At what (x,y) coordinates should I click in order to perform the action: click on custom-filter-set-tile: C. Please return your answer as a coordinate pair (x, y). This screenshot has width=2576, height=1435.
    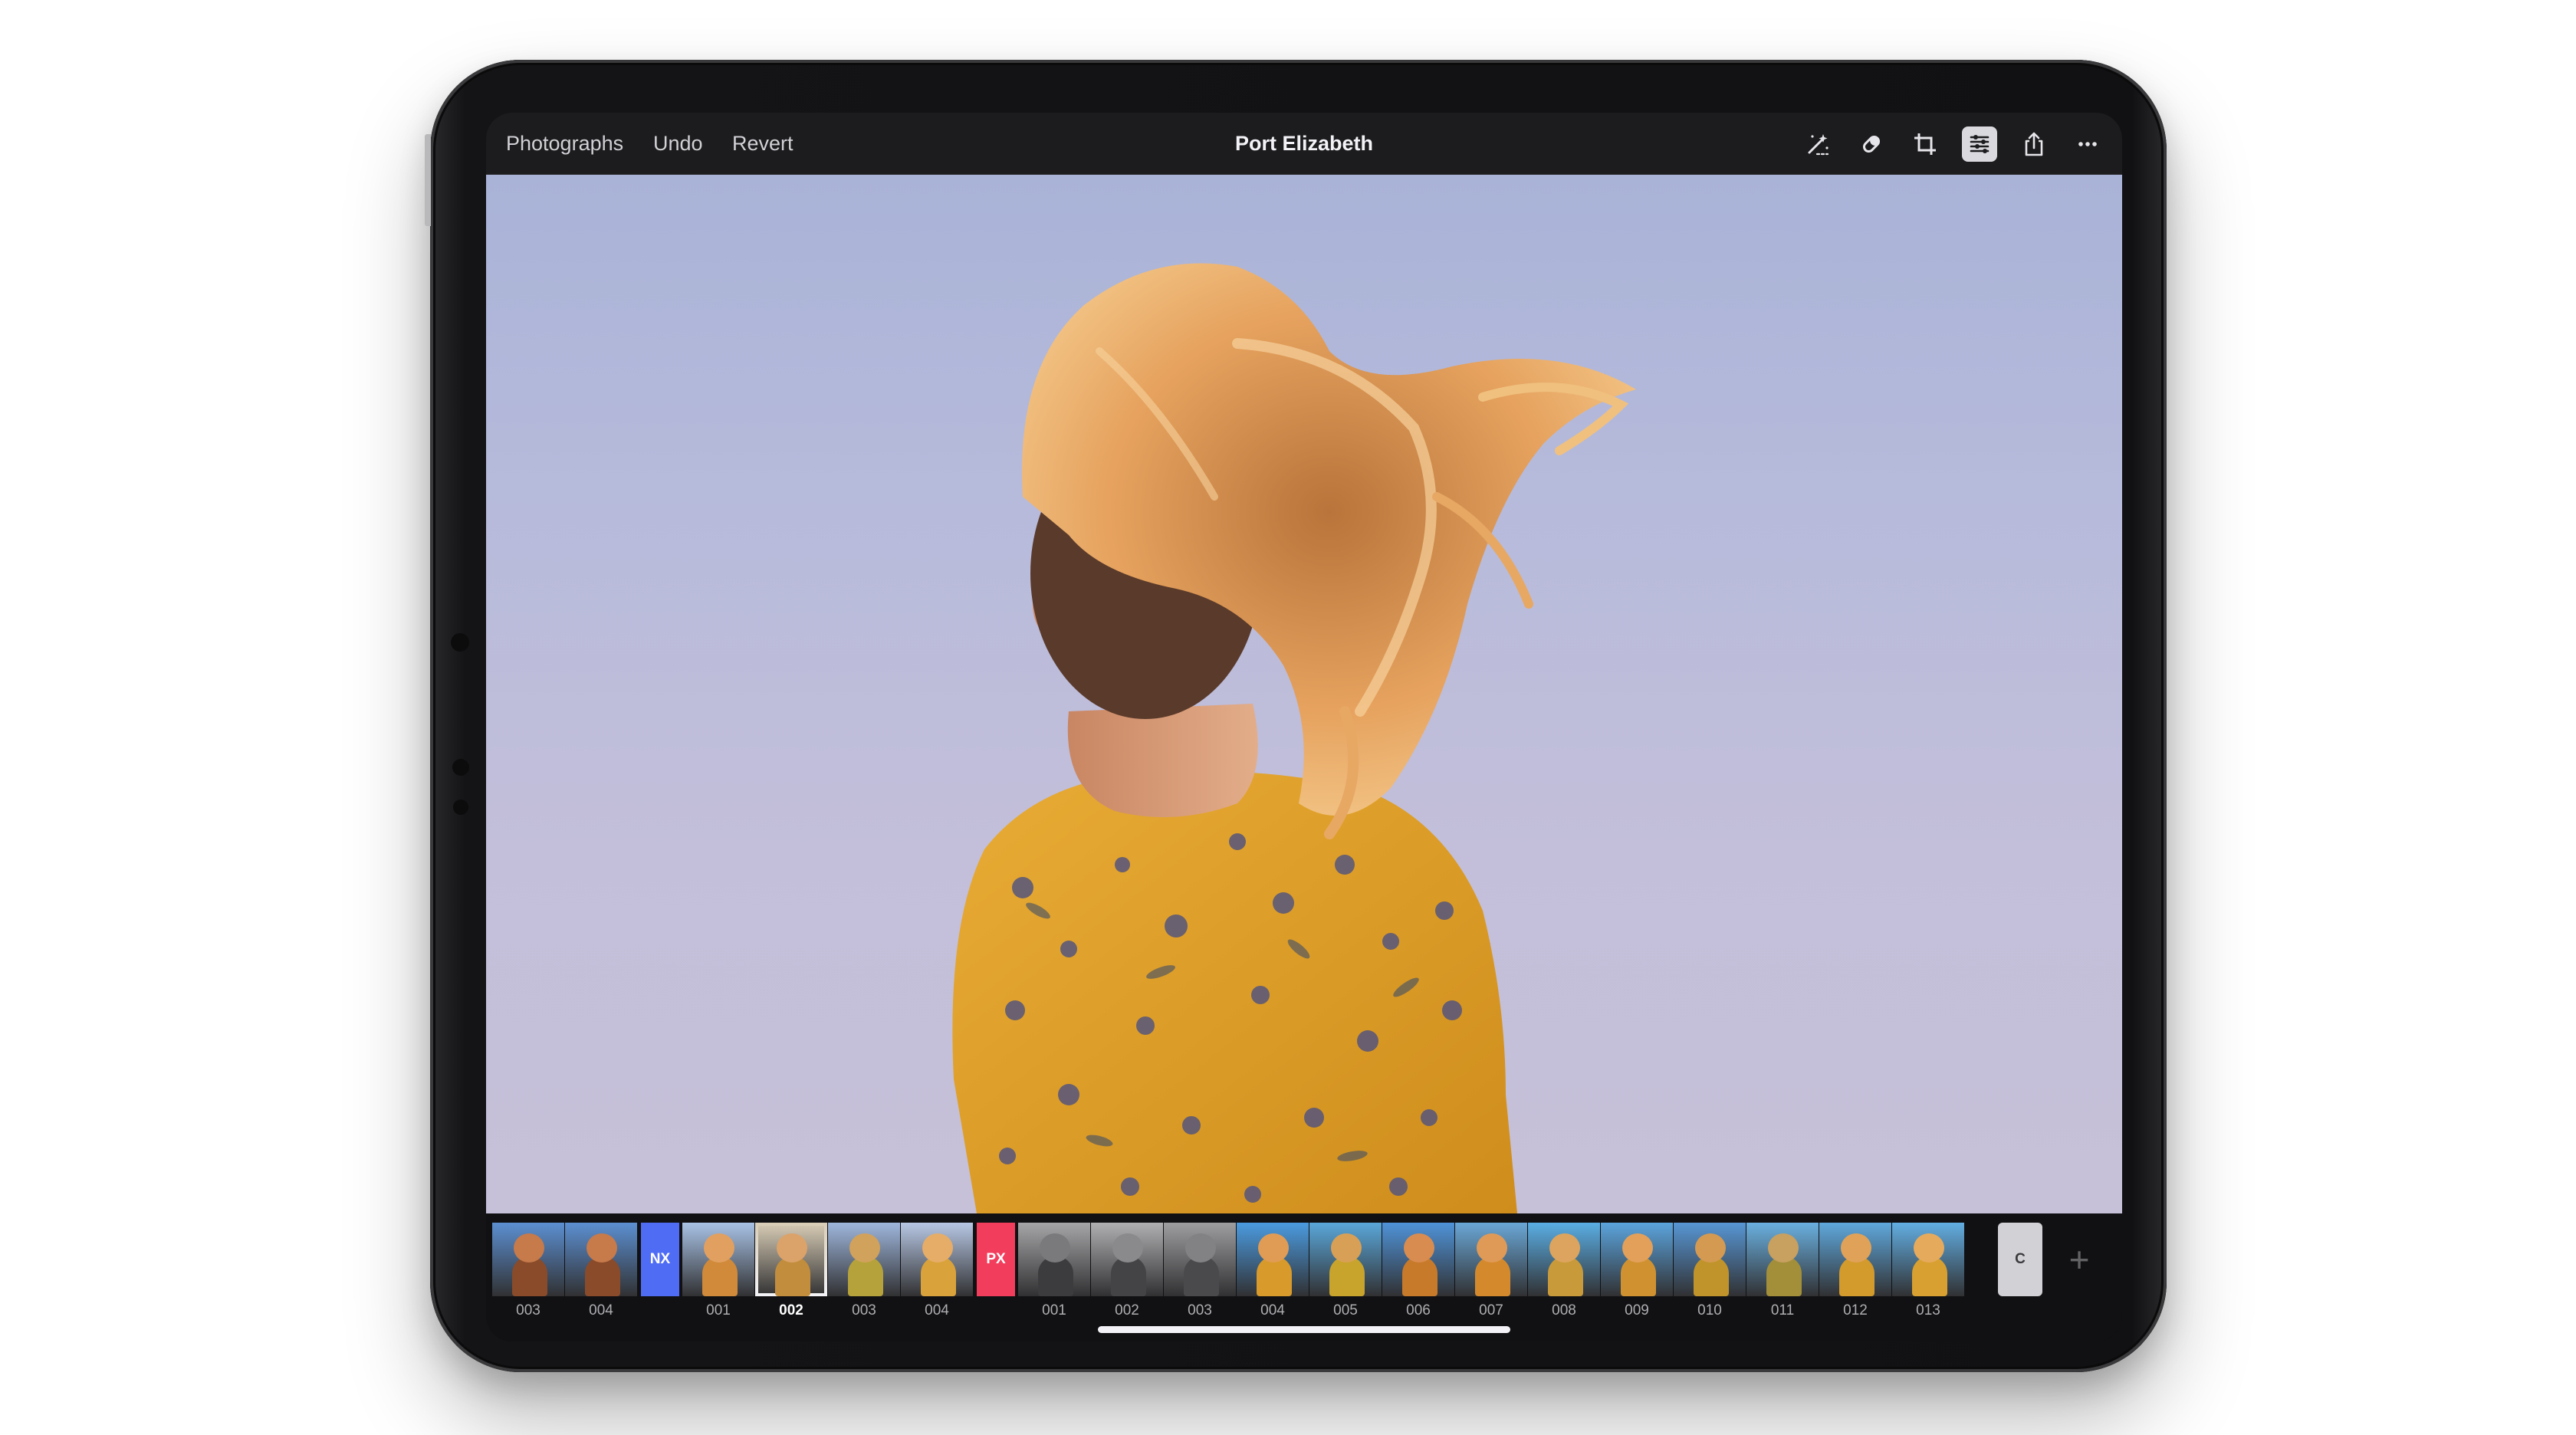
    Looking at the image, I should click on (2020, 1260).